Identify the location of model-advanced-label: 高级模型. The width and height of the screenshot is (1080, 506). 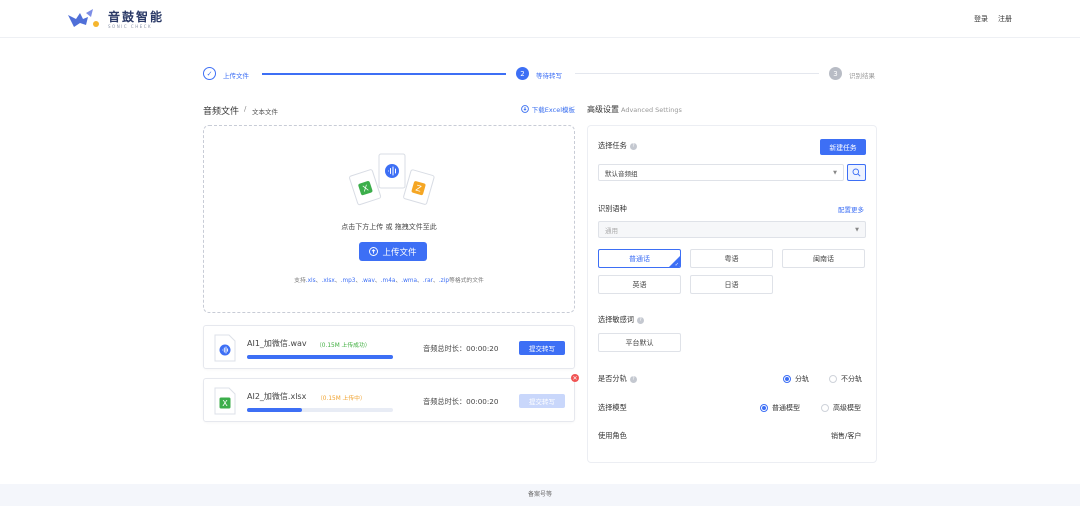
(847, 408).